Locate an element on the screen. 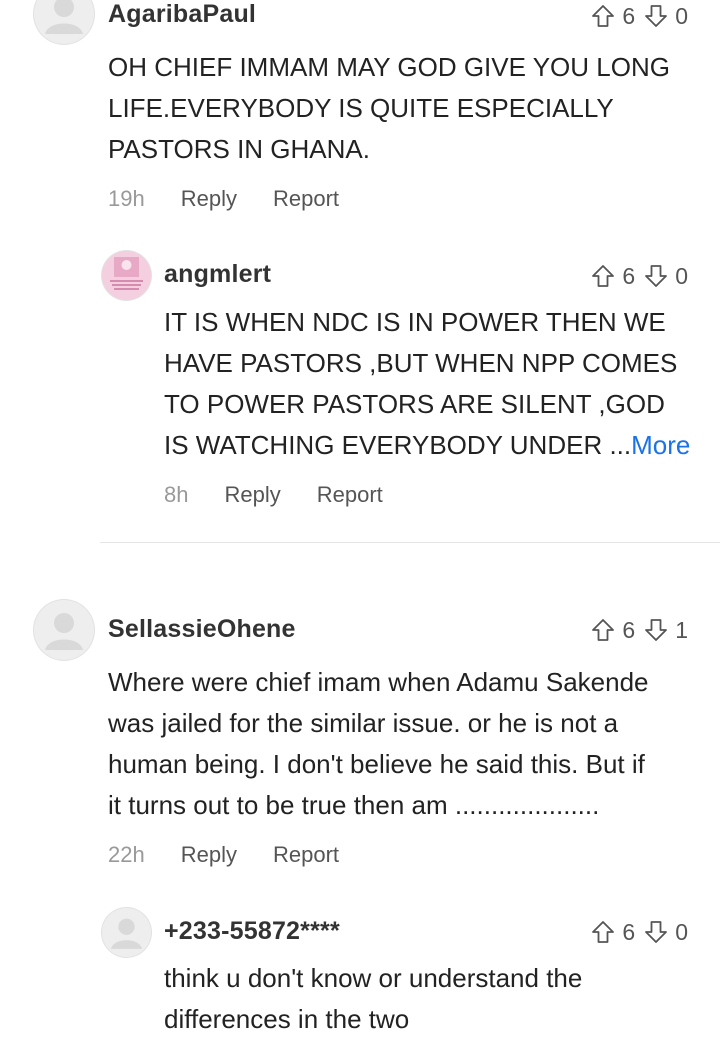  comment-text-line: IT IS WHEN NDC IS IN POWER THEN WE is located at coordinates (415, 322).